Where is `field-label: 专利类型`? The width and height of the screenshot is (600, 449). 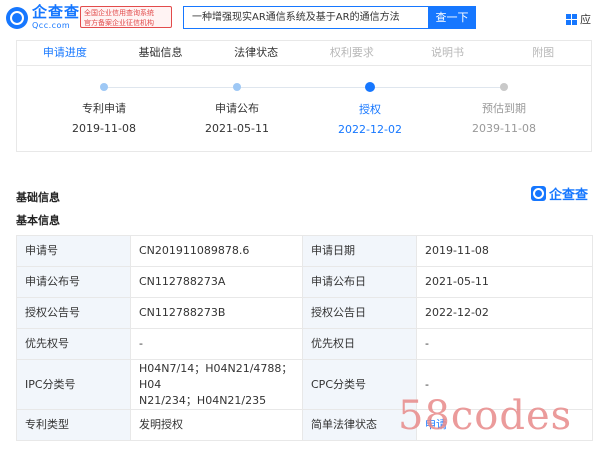 field-label: 专利类型 is located at coordinates (73, 425).